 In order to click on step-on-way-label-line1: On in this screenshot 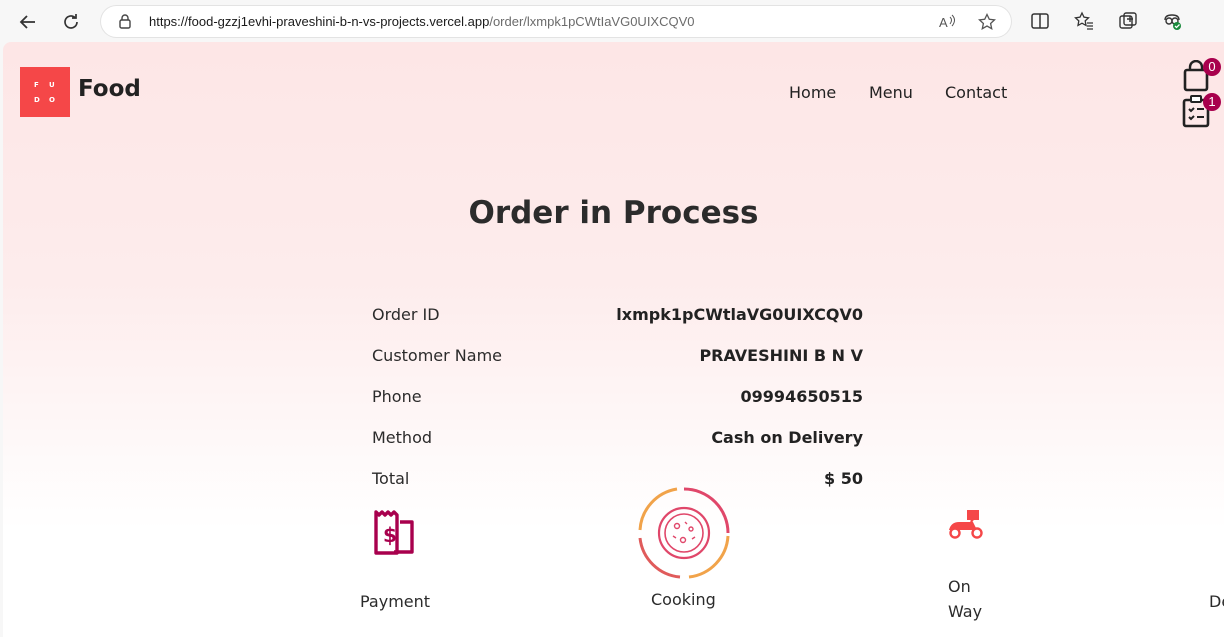, I will do `click(959, 586)`.